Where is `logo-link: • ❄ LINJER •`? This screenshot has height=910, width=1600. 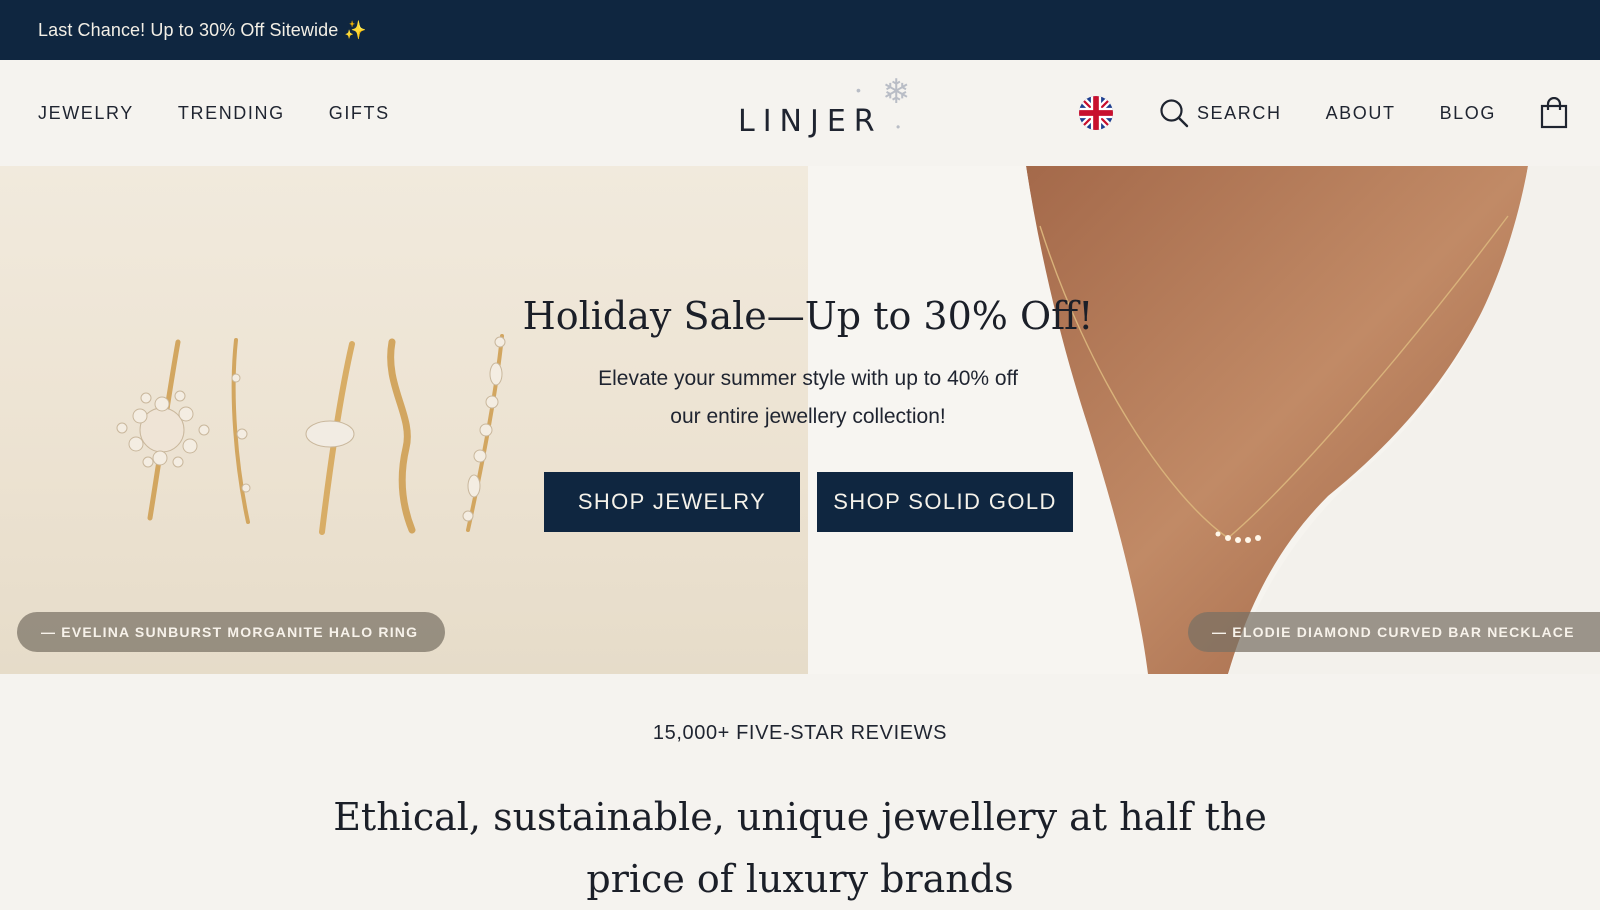 logo-link: • ❄ LINJER • is located at coordinates (828, 113).